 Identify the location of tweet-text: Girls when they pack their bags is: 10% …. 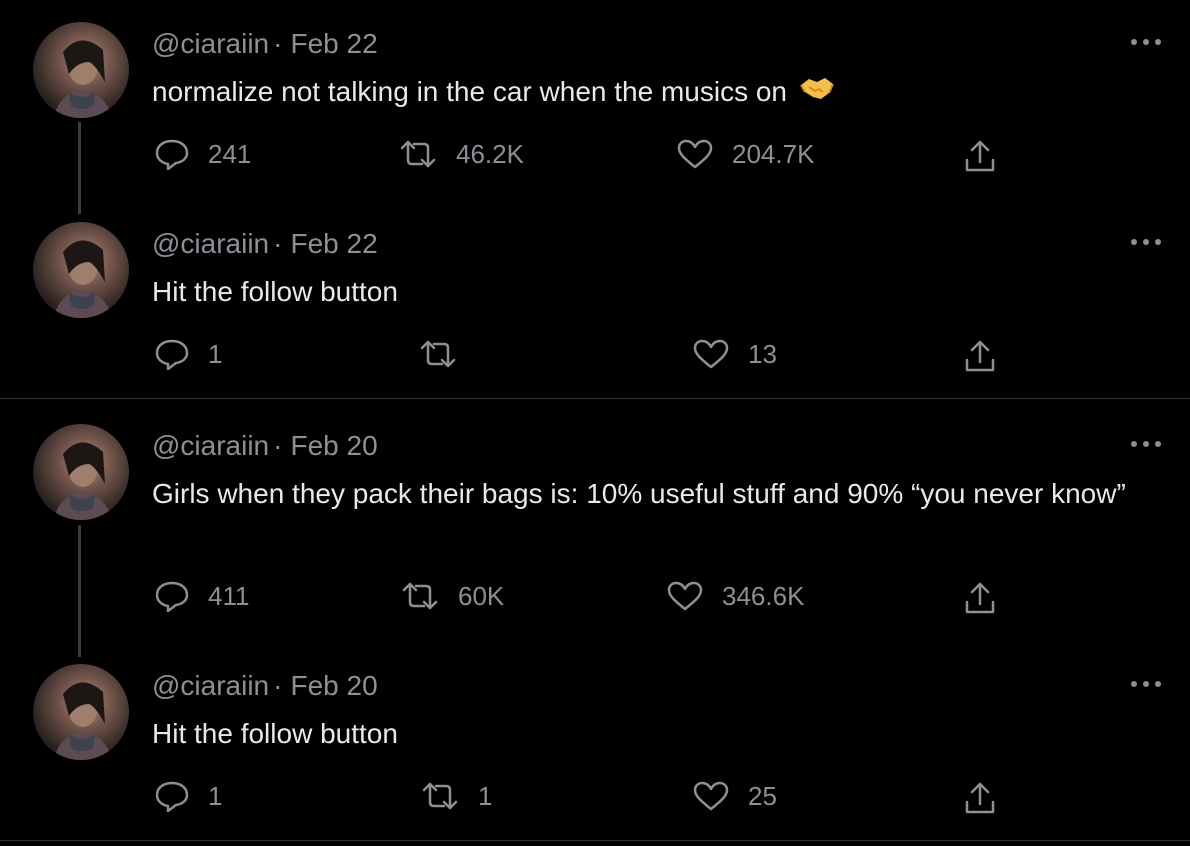
(639, 493).